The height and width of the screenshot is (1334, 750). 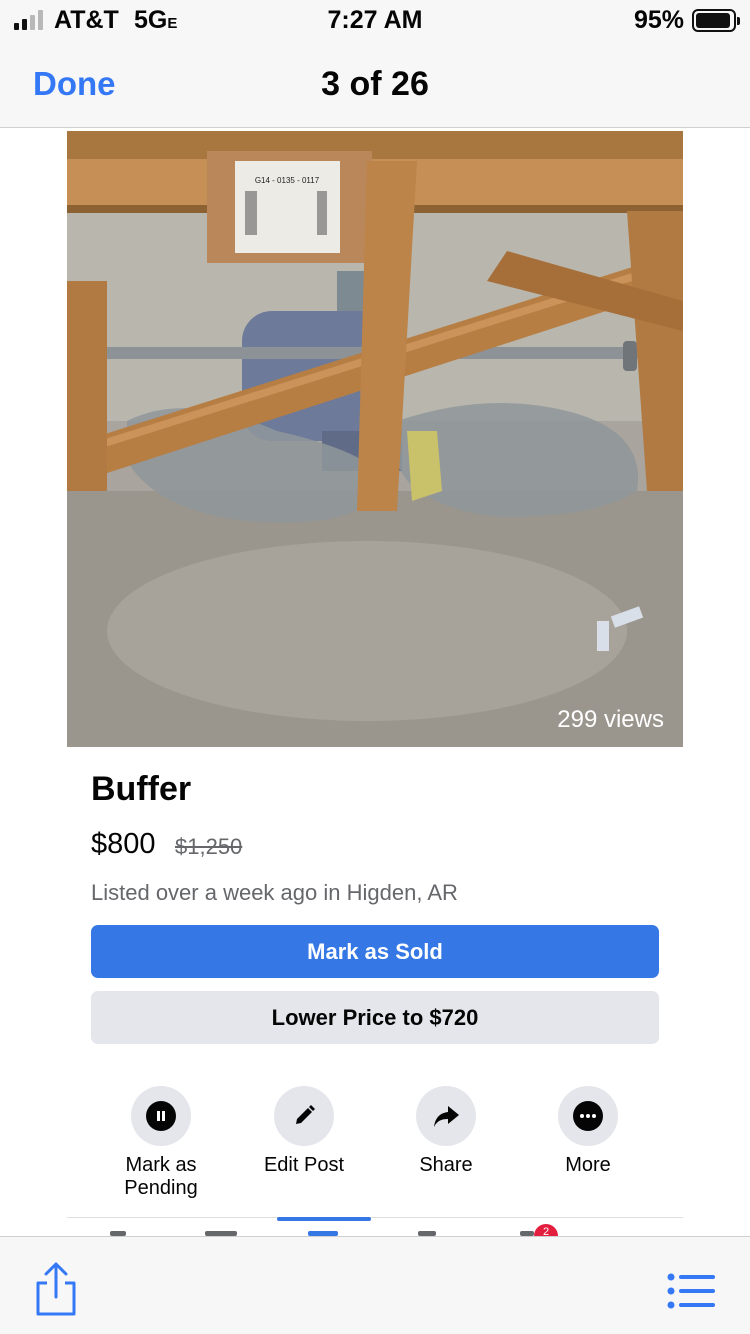 What do you see at coordinates (161, 1116) in the screenshot?
I see `pause-icon` at bounding box center [161, 1116].